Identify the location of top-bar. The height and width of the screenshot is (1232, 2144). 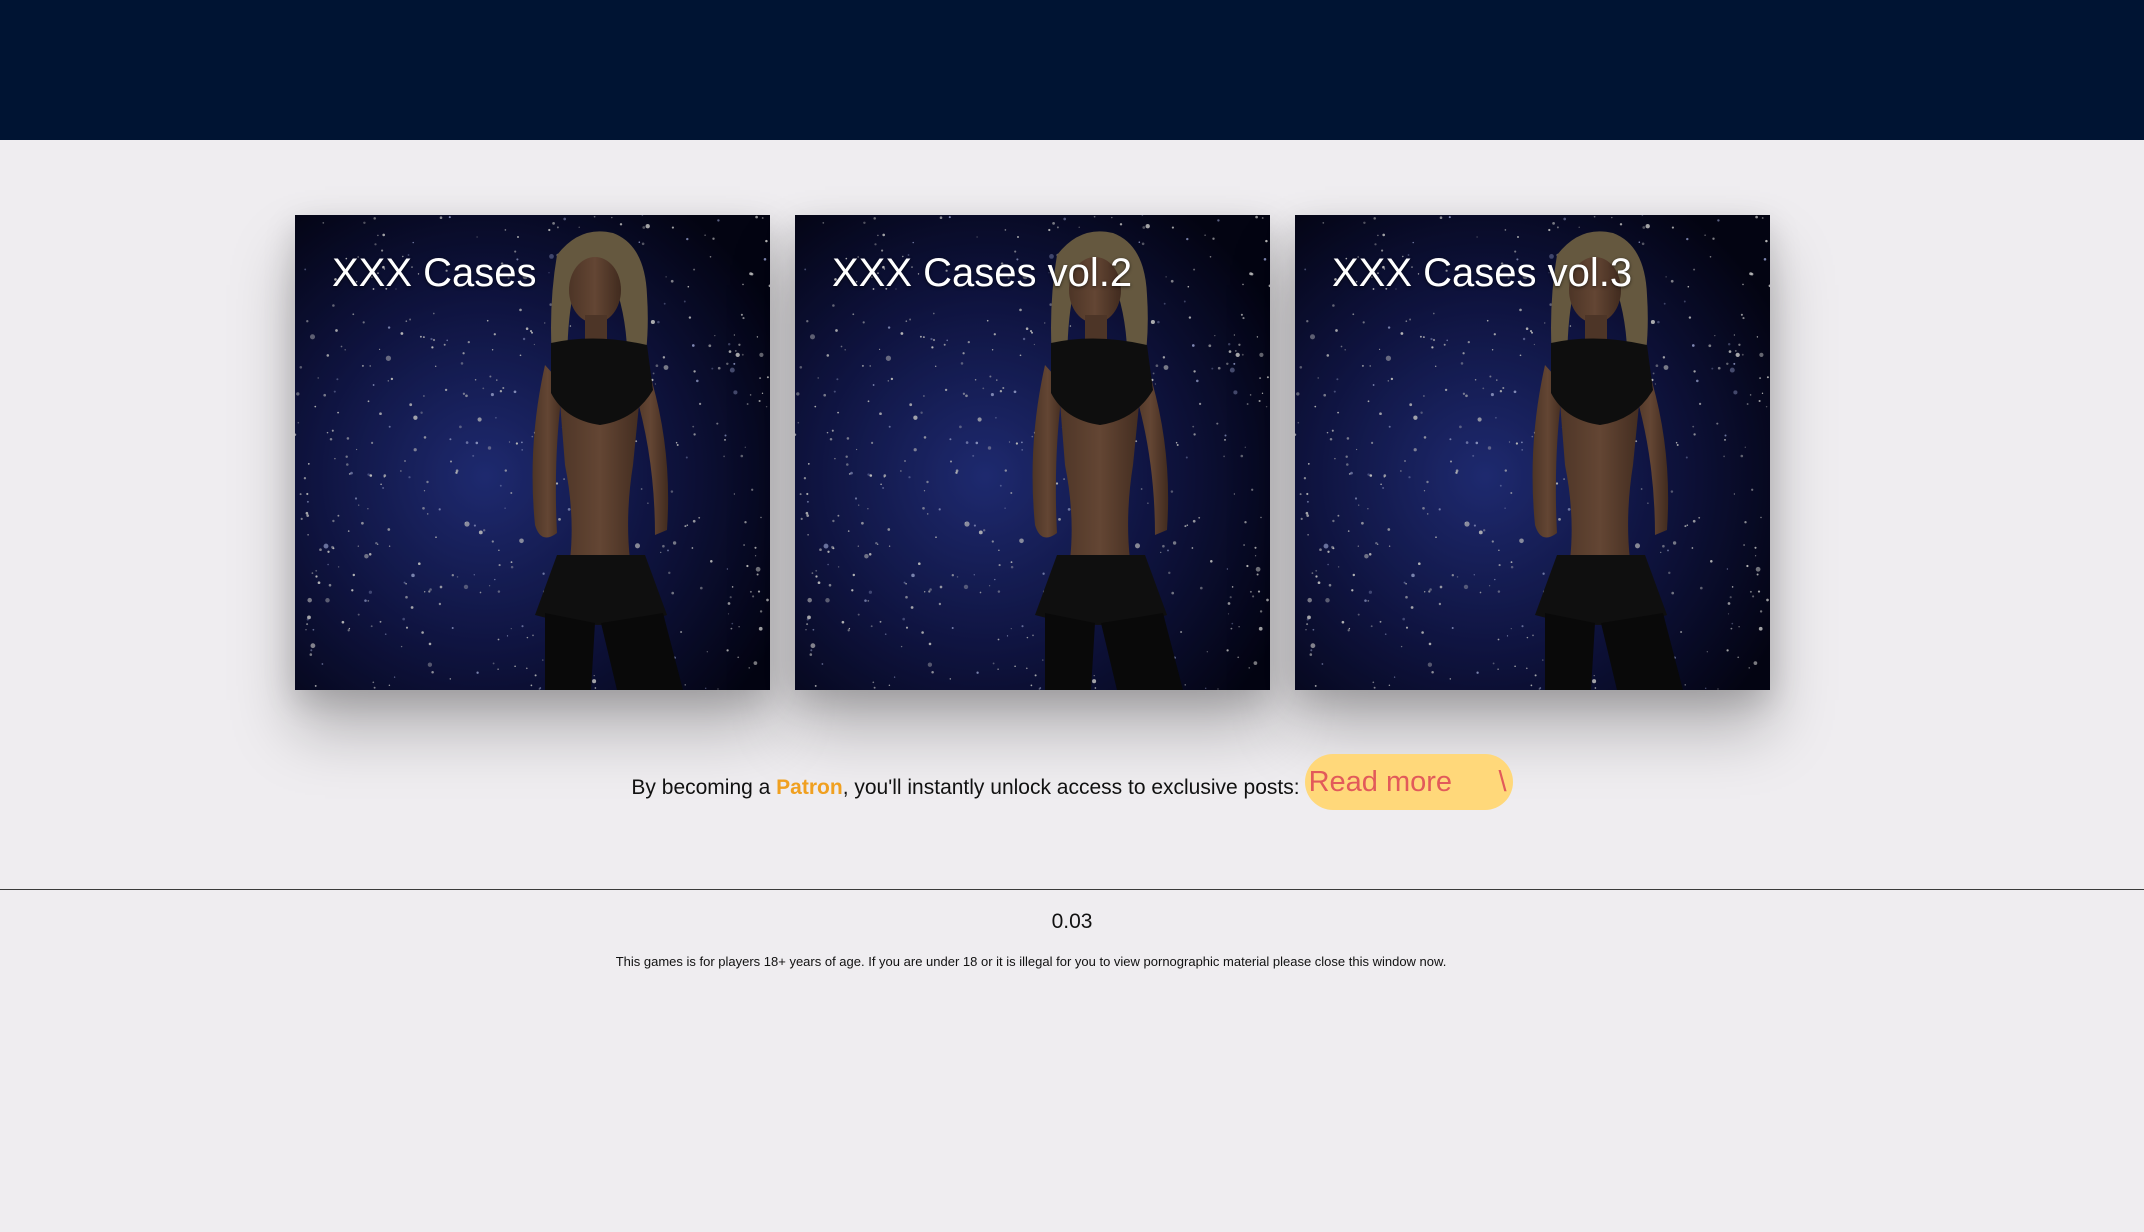
(1072, 70).